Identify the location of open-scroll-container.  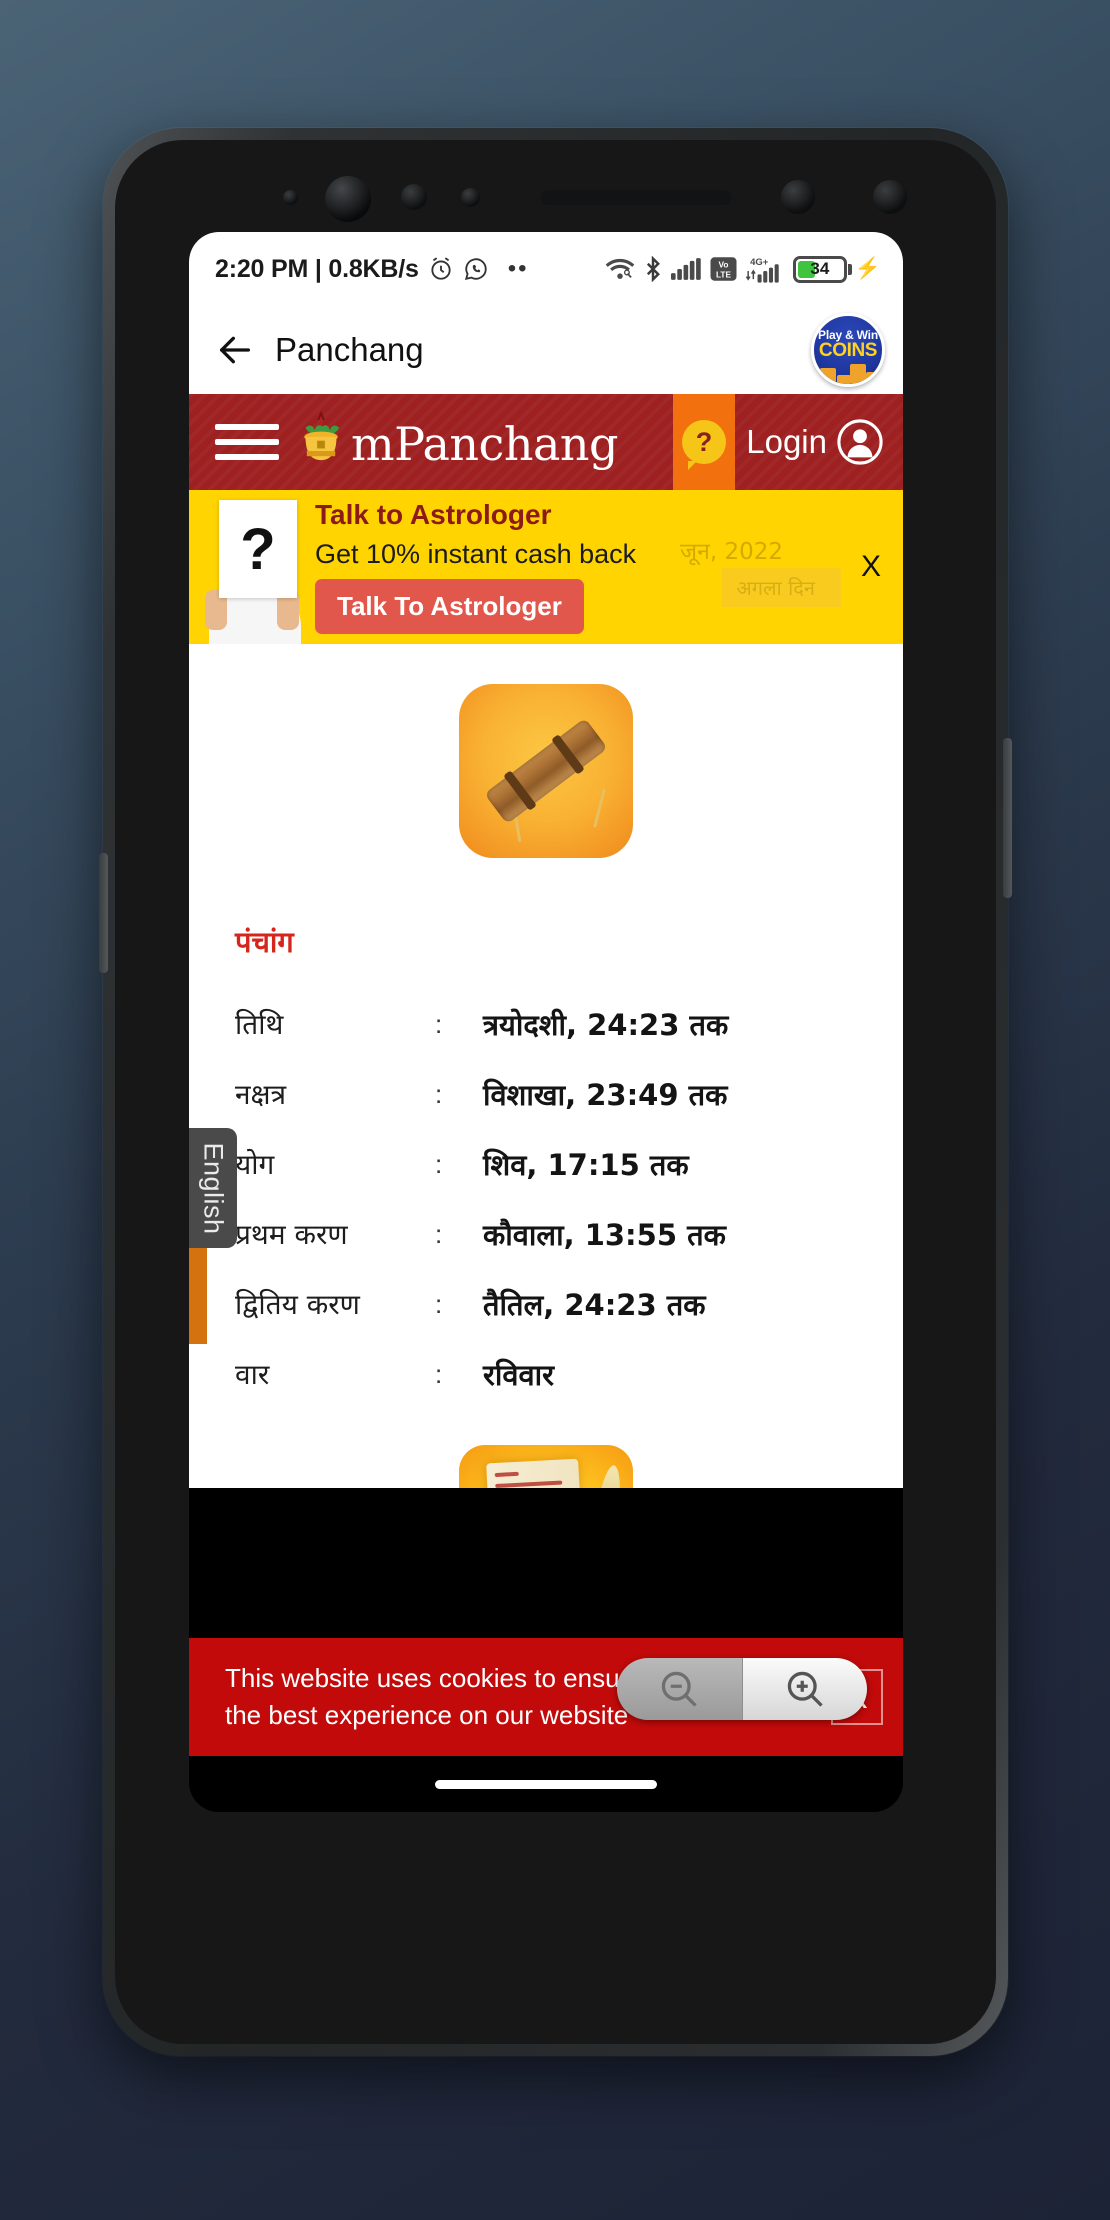
(546, 1466).